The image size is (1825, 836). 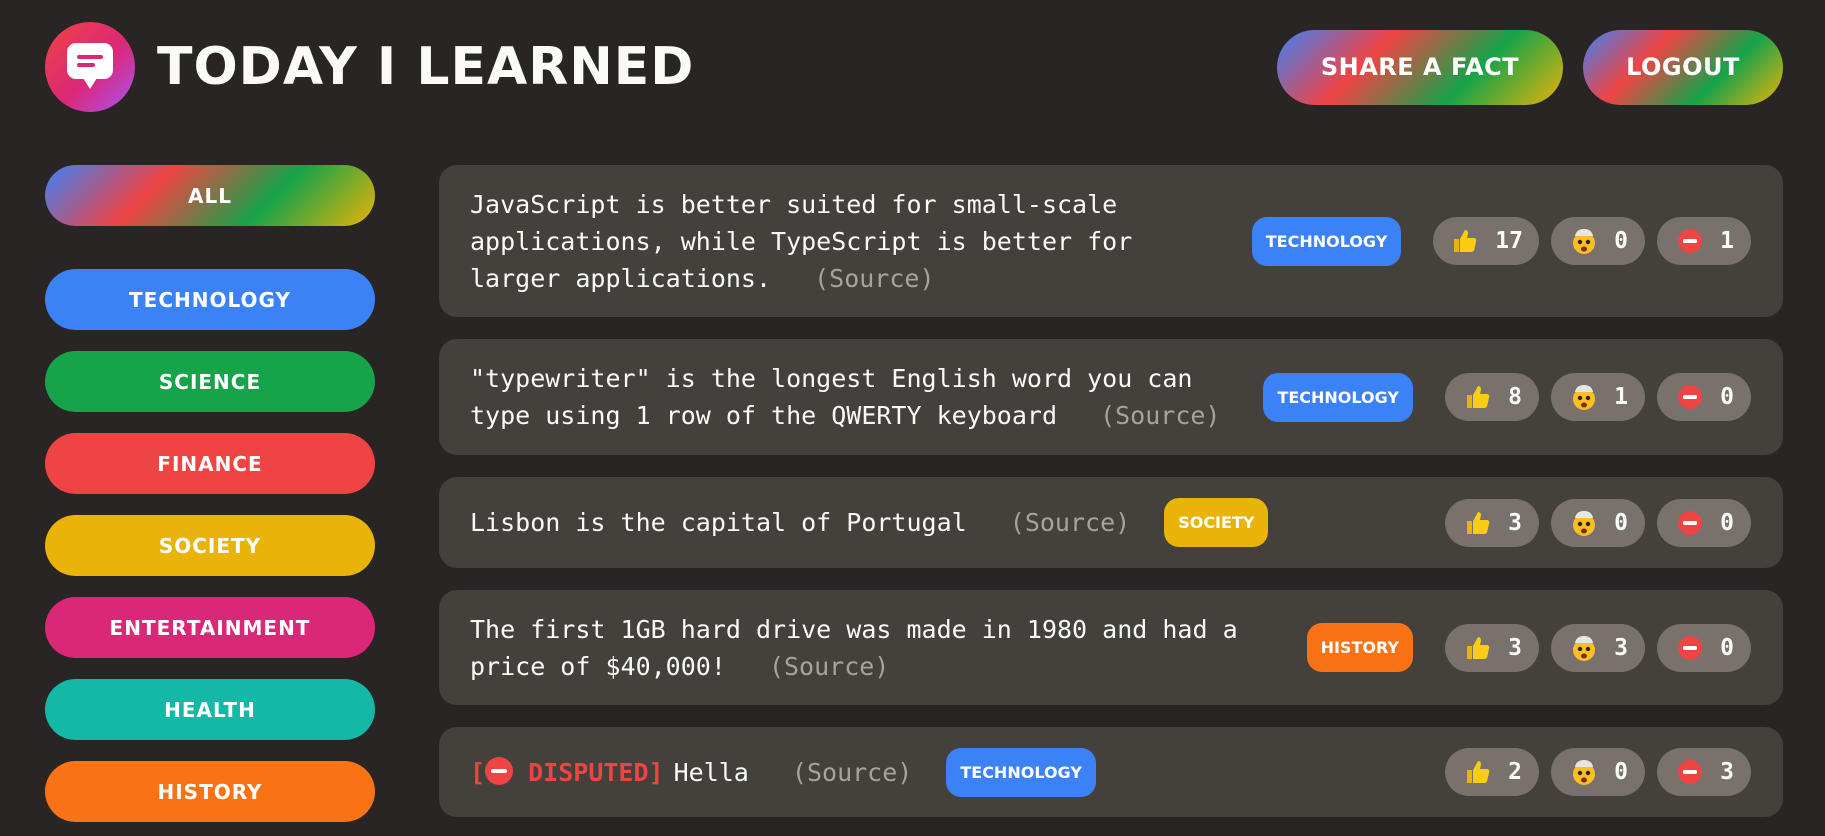 What do you see at coordinates (1727, 241) in the screenshot?
I see `false-count: 1` at bounding box center [1727, 241].